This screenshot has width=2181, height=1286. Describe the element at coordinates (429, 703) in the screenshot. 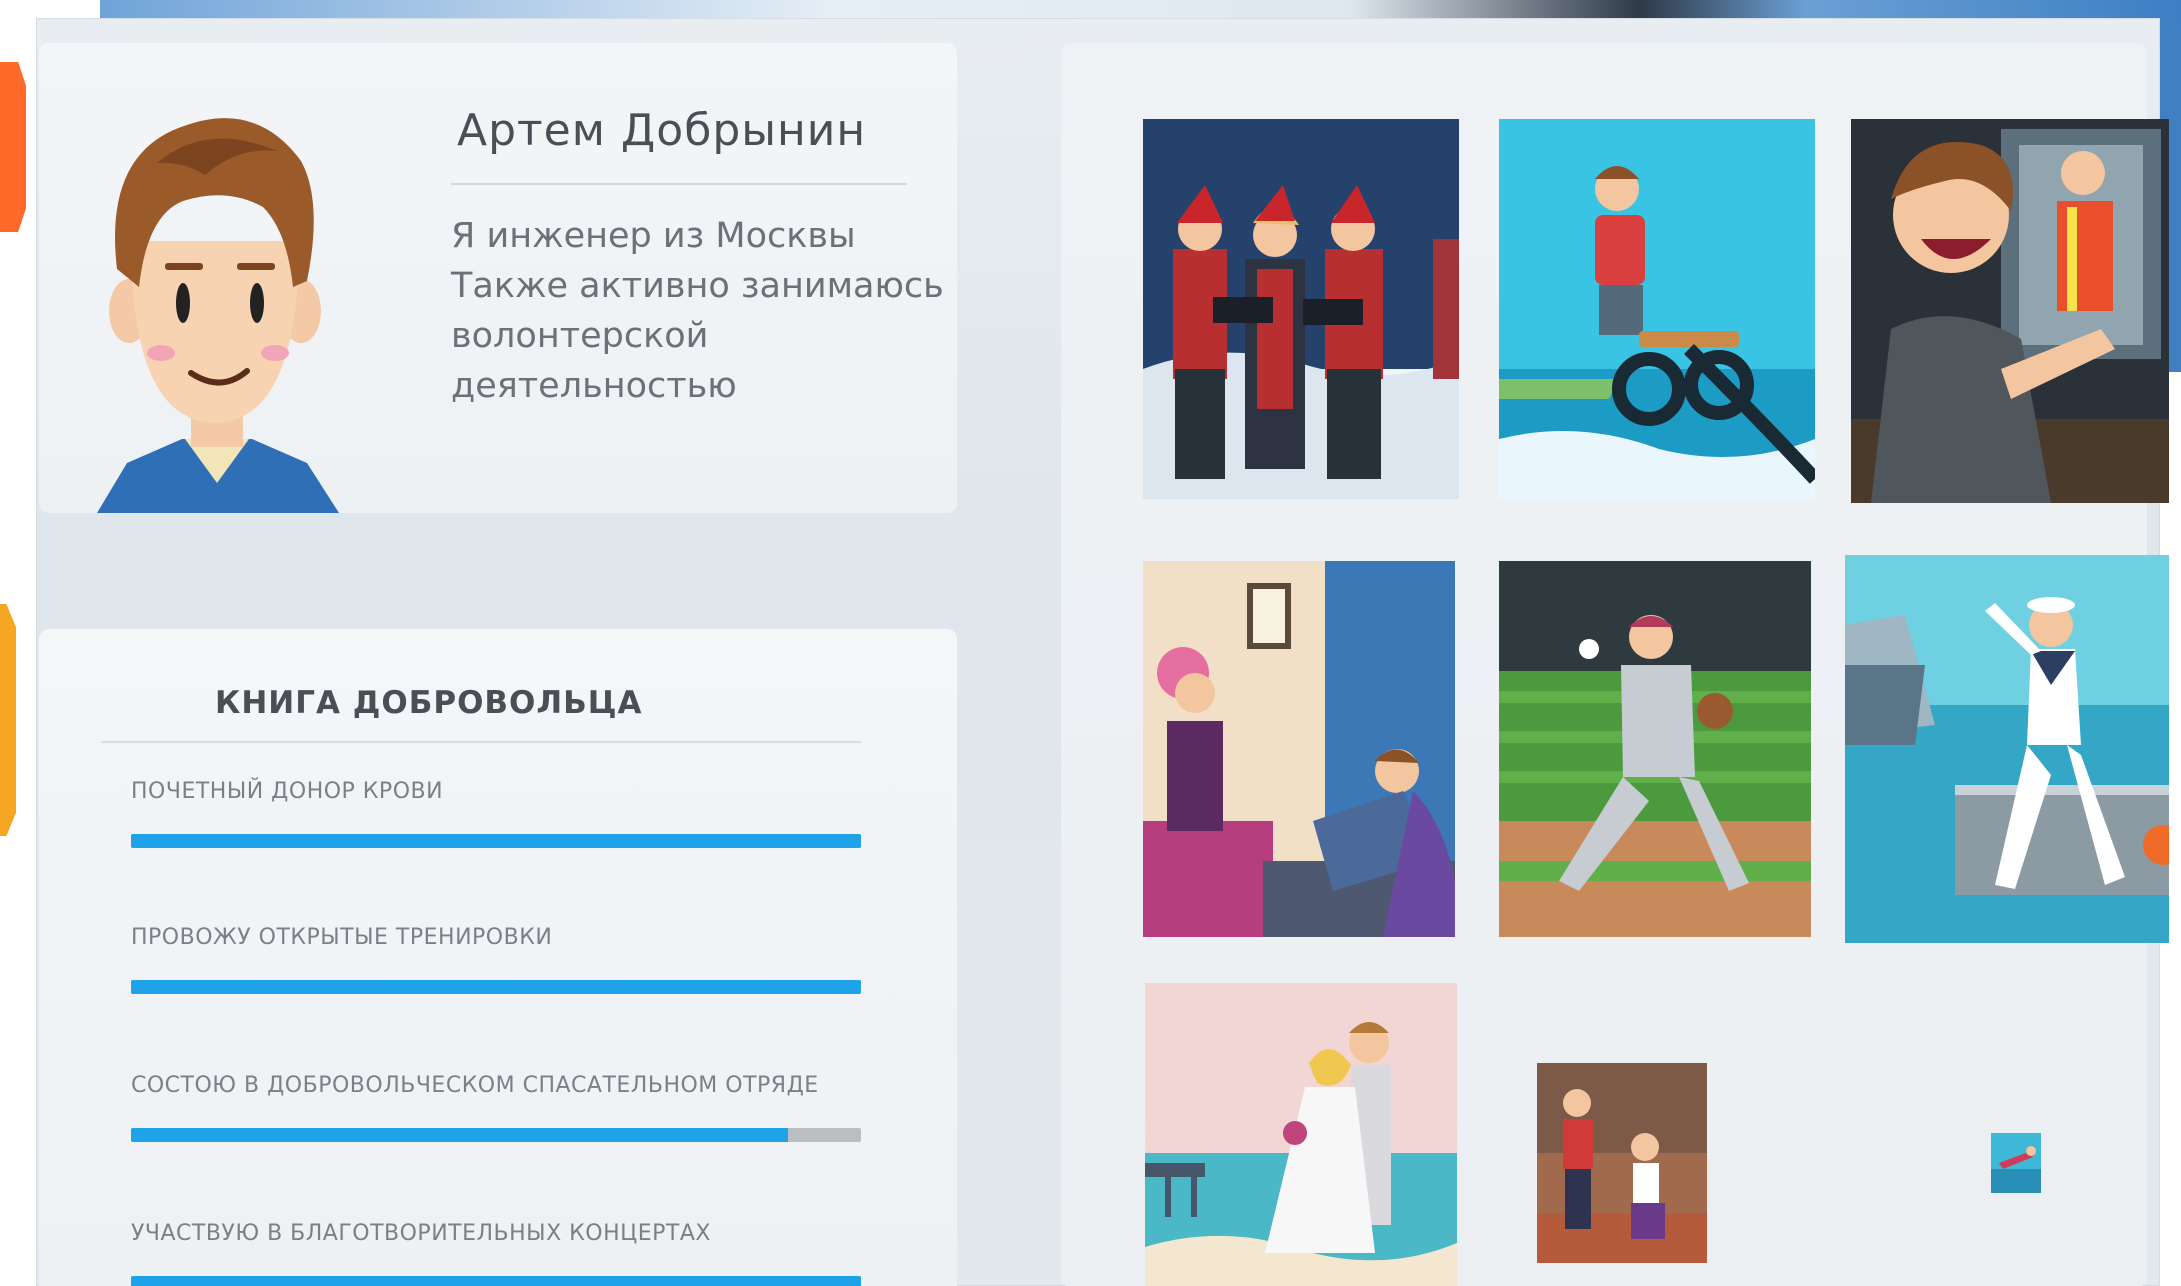

I see `volunteer-book-title: КНИГА ДОБРОВОЛЬЦА` at that location.